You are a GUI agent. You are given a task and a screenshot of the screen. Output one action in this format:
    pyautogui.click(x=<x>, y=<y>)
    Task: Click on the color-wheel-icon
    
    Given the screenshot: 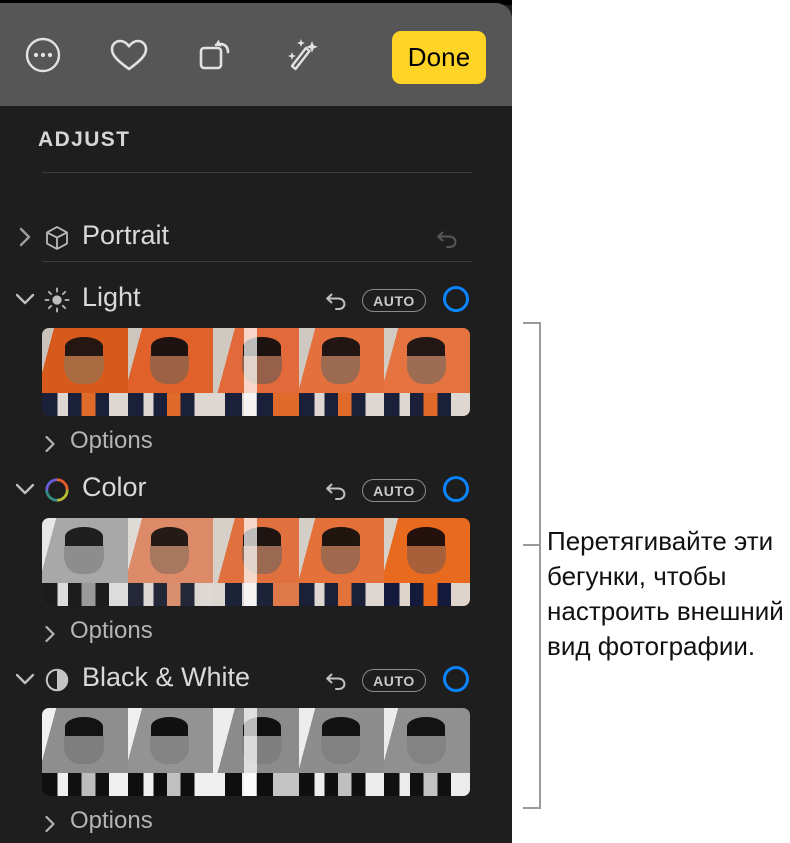 What is the action you would take?
    pyautogui.click(x=57, y=490)
    